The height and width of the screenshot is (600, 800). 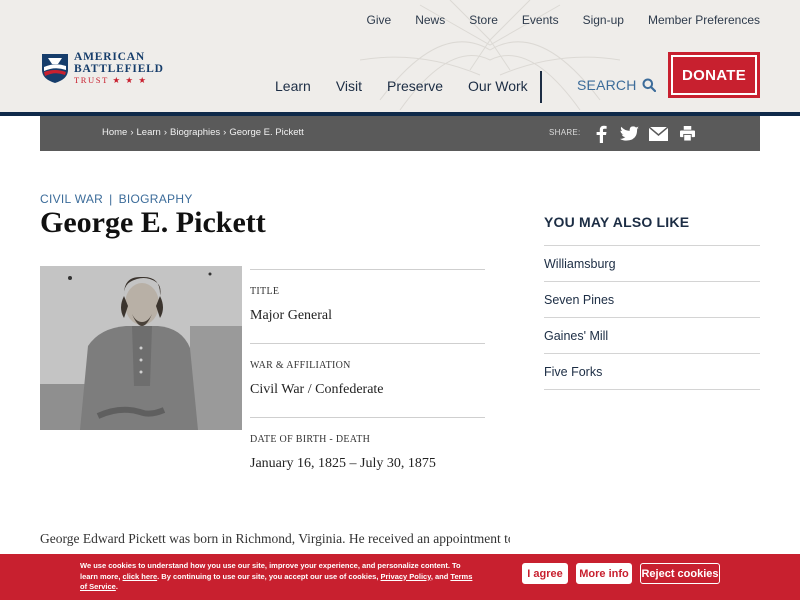 I want to click on logo-text-trust: TRUST ★ ★ ★, so click(x=111, y=80).